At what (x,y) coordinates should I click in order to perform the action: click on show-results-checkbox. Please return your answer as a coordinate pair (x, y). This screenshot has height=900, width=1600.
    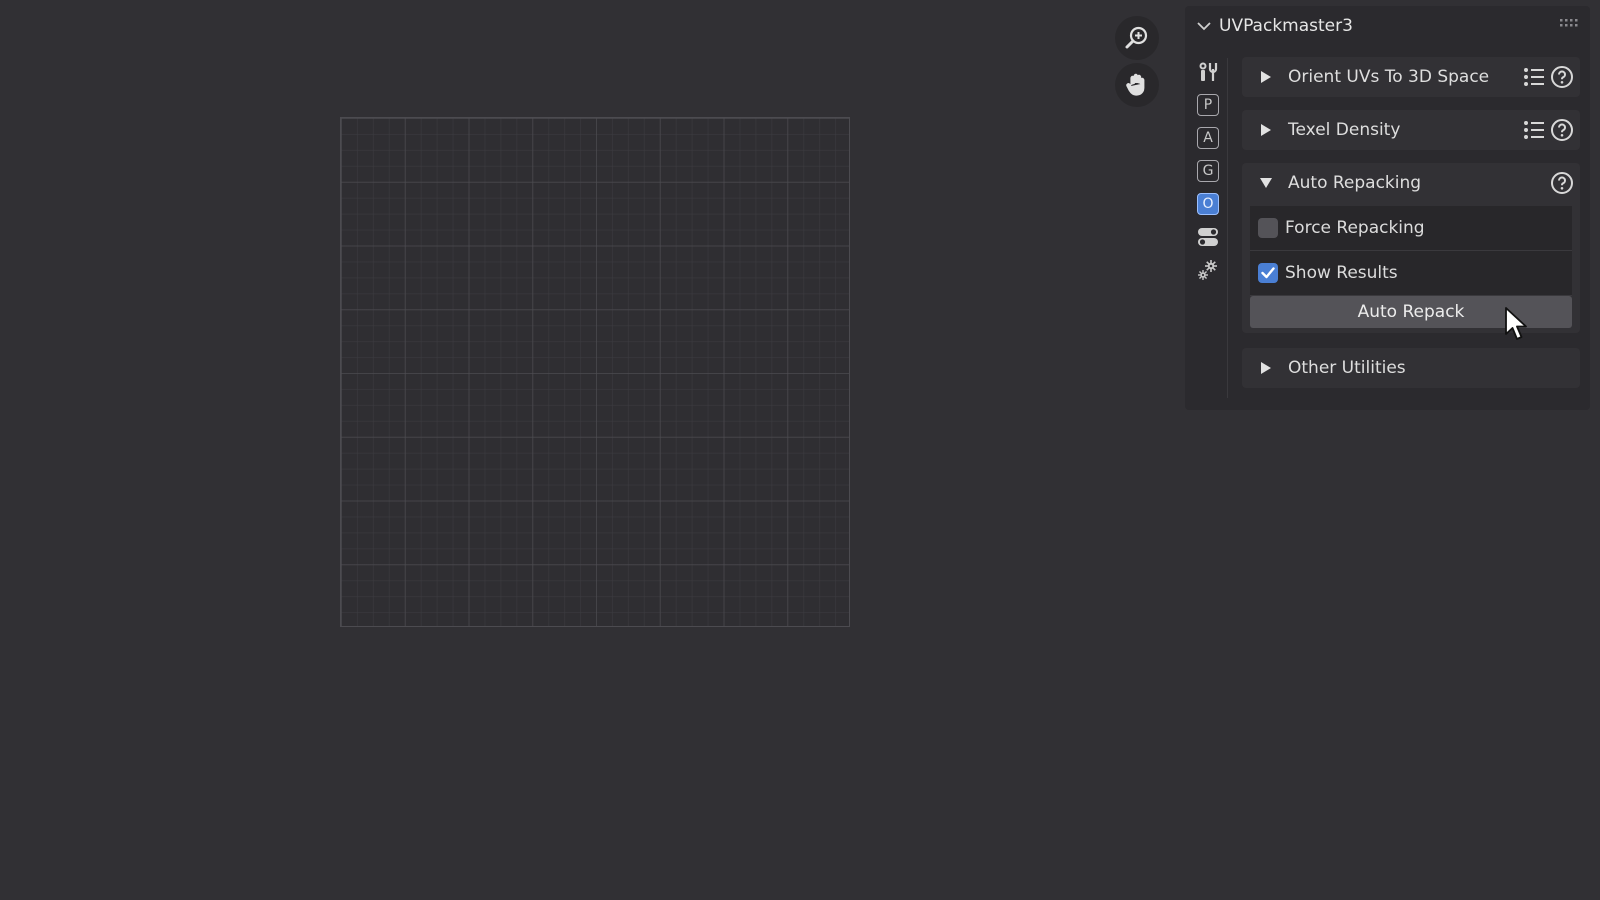
    Looking at the image, I should click on (1268, 273).